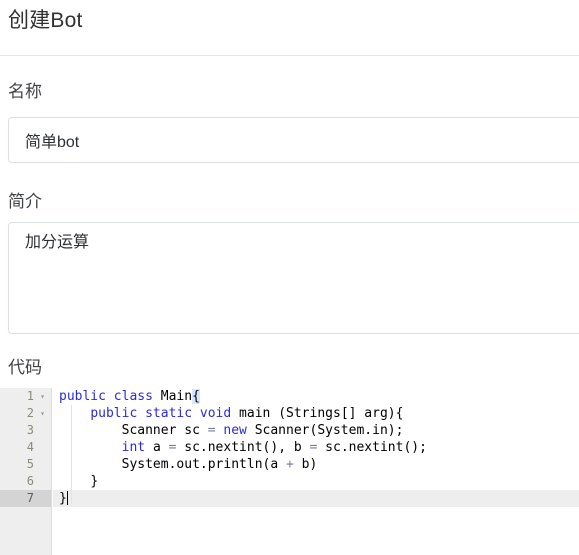 The image size is (579, 555). I want to click on page-title: 创建Bot, so click(45, 20).